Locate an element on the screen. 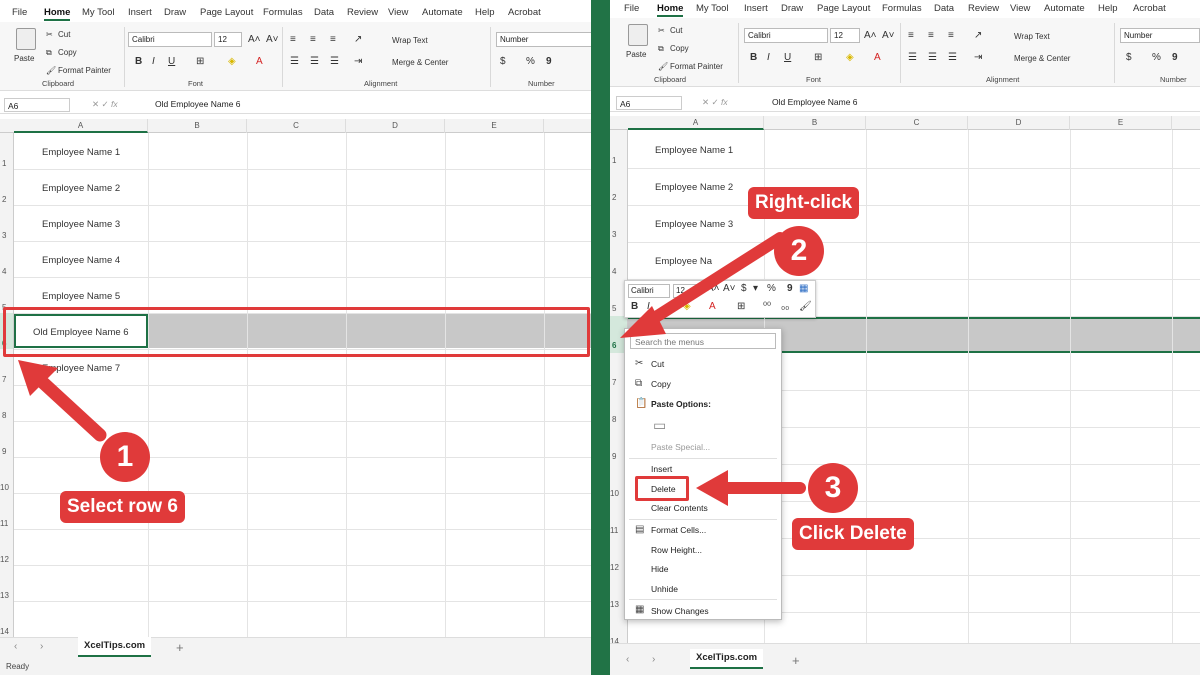  step-3-label: Click Delete is located at coordinates (853, 534).